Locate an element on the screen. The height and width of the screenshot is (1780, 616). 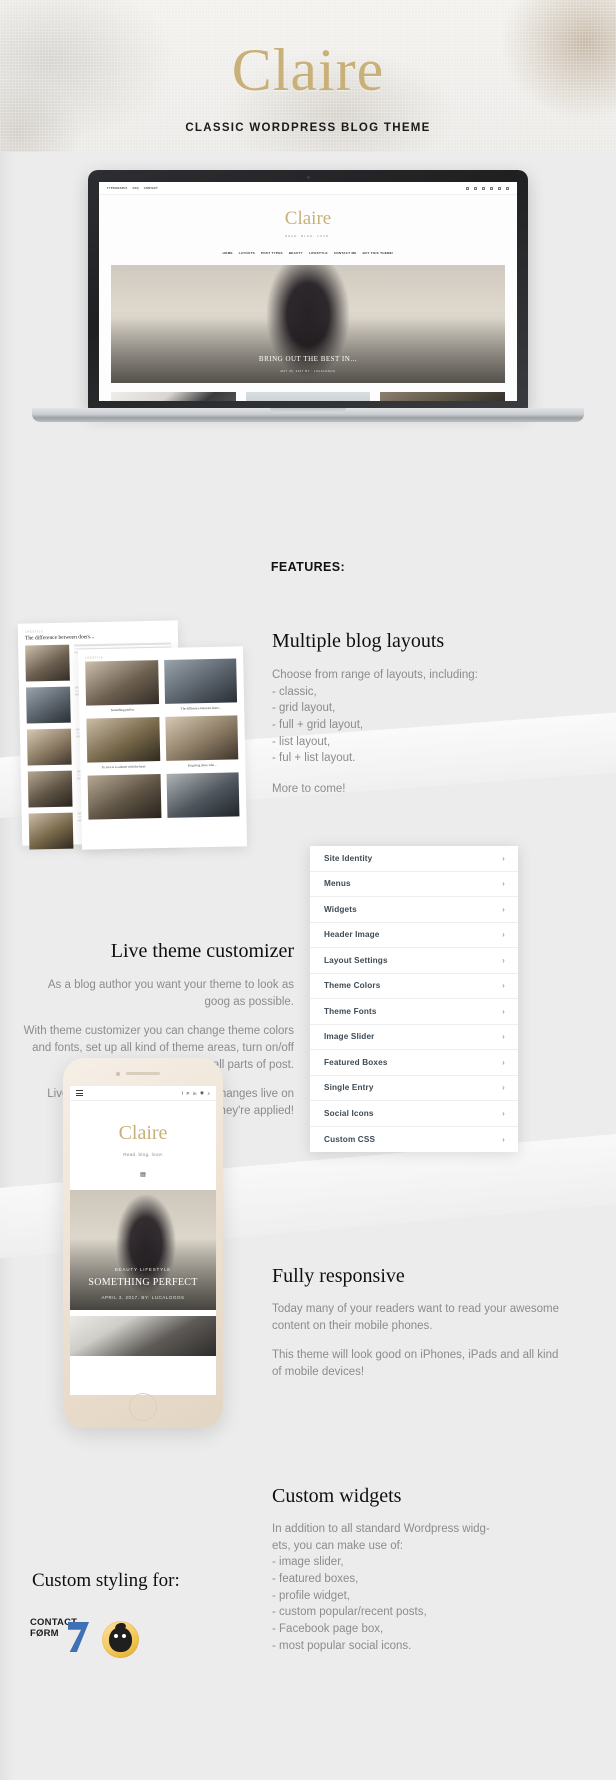
home-button-icon is located at coordinates (143, 1407).